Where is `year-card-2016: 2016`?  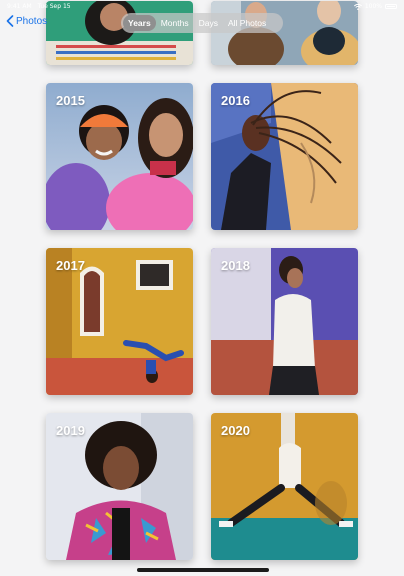 year-card-2016: 2016 is located at coordinates (284, 156).